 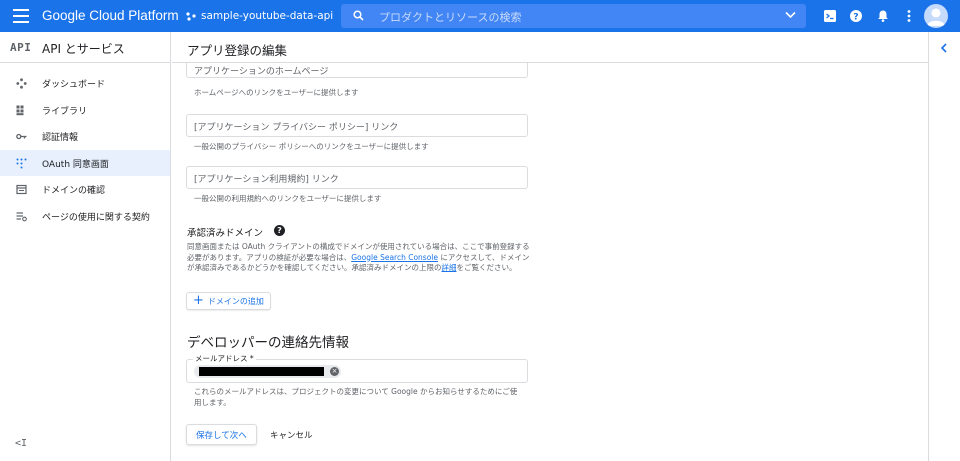 I want to click on sidebar-item-dashboard: ダッシュボード, so click(x=85, y=83).